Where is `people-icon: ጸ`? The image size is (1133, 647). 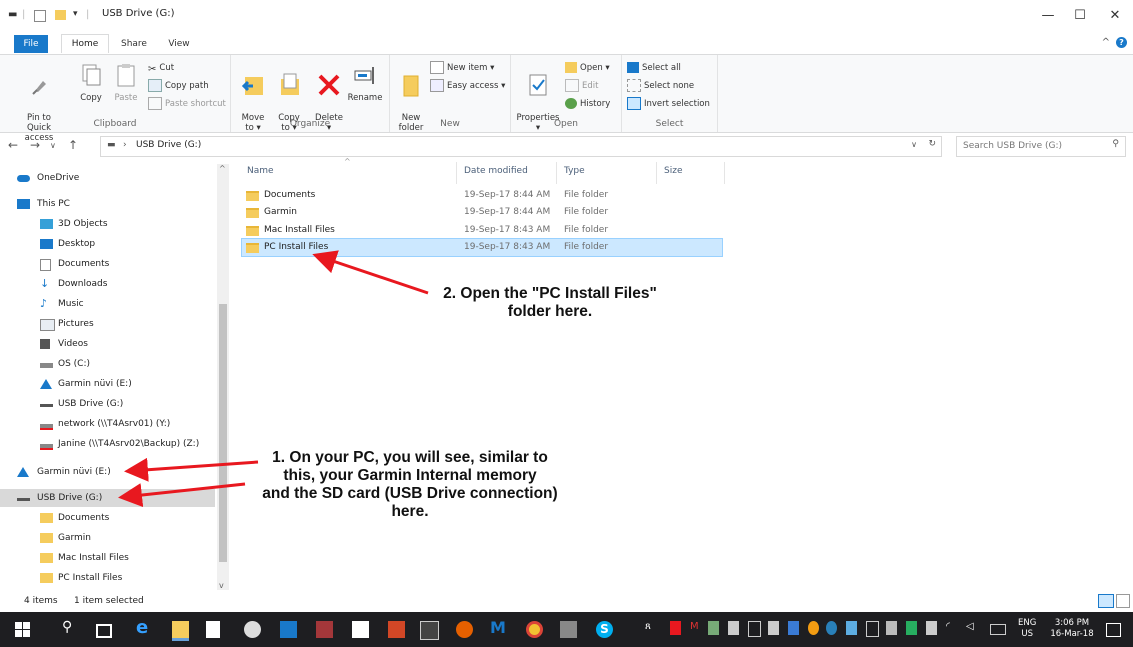
people-icon: ጸ is located at coordinates (650, 628).